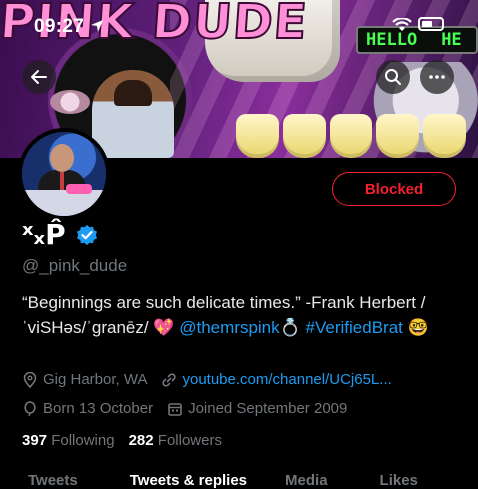 The height and width of the screenshot is (489, 478). Describe the element at coordinates (53, 480) in the screenshot. I see `tab-tweets: Tweets` at that location.